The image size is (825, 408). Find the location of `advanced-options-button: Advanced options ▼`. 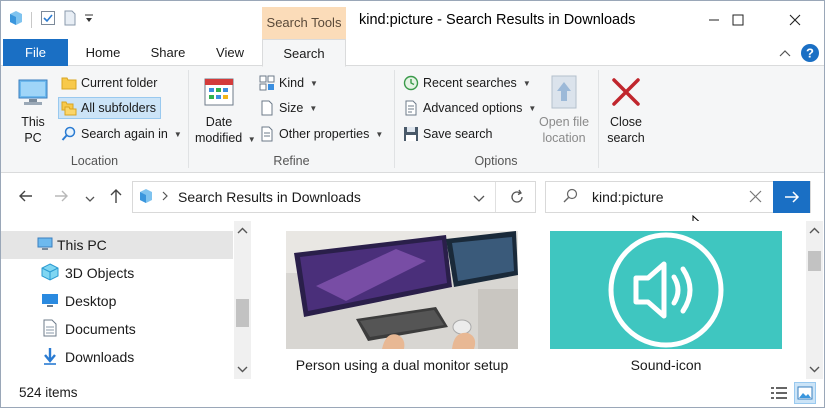

advanced-options-button: Advanced options ▼ is located at coordinates (469, 108).